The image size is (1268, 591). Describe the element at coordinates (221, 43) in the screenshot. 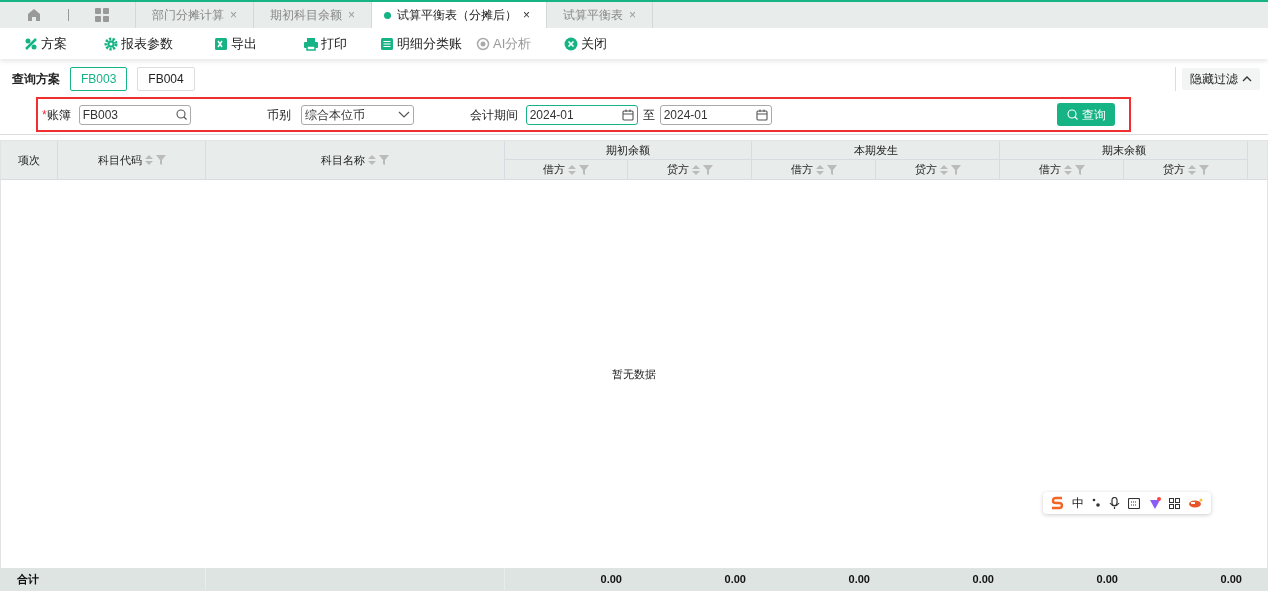

I see `spreadsheet-icon` at that location.